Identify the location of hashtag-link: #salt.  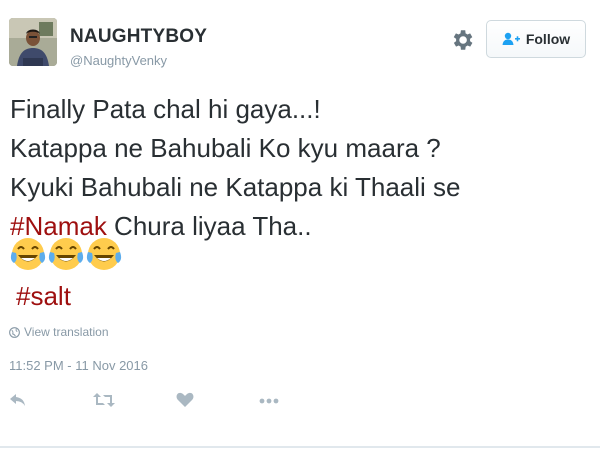
(43, 296).